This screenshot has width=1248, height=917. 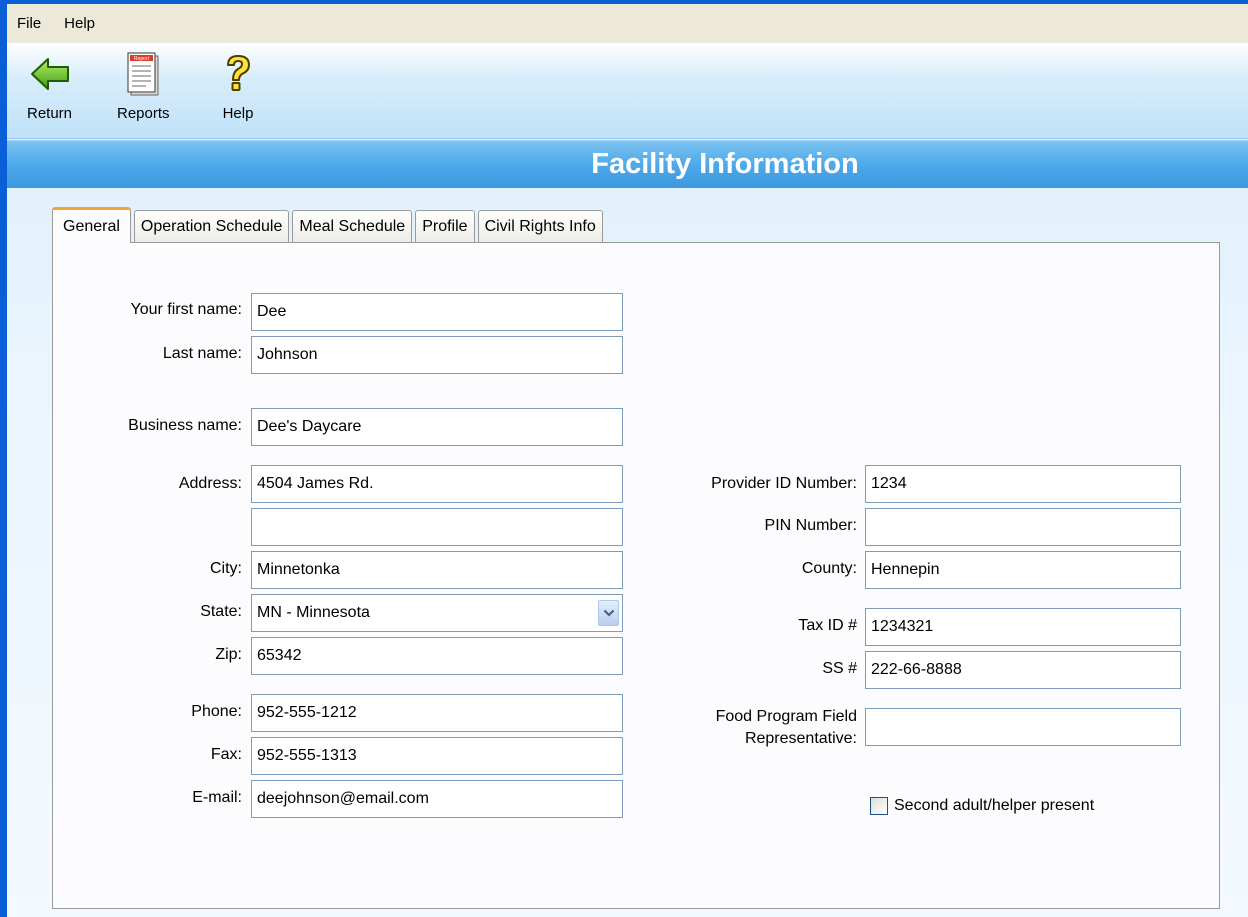 I want to click on zip-field: 65342, so click(x=437, y=656).